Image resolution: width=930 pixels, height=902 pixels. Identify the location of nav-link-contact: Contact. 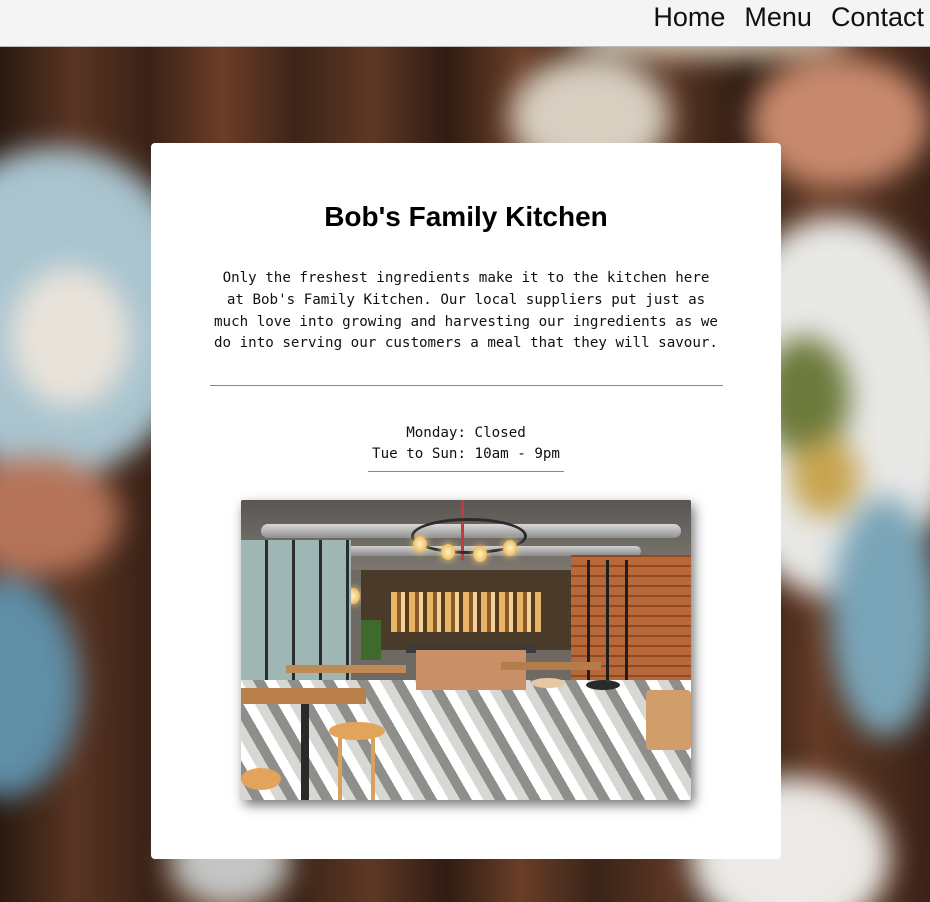
(877, 17).